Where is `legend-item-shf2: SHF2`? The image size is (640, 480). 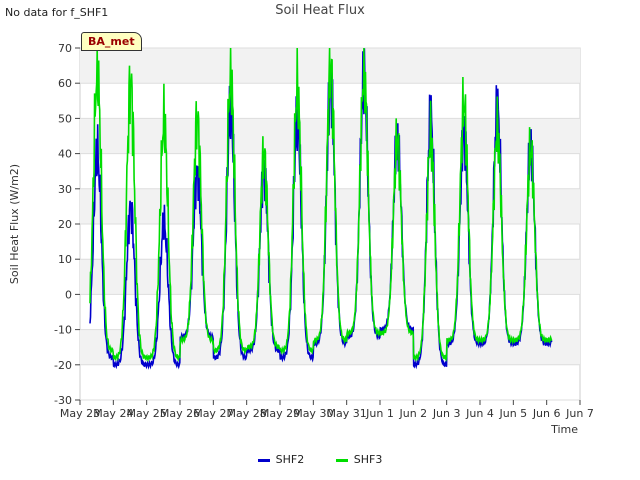
legend-item-shf2: SHF2 is located at coordinates (281, 459).